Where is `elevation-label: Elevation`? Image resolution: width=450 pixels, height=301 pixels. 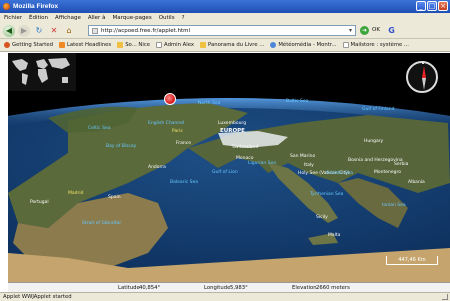 elevation-label: Elevation is located at coordinates (304, 287).